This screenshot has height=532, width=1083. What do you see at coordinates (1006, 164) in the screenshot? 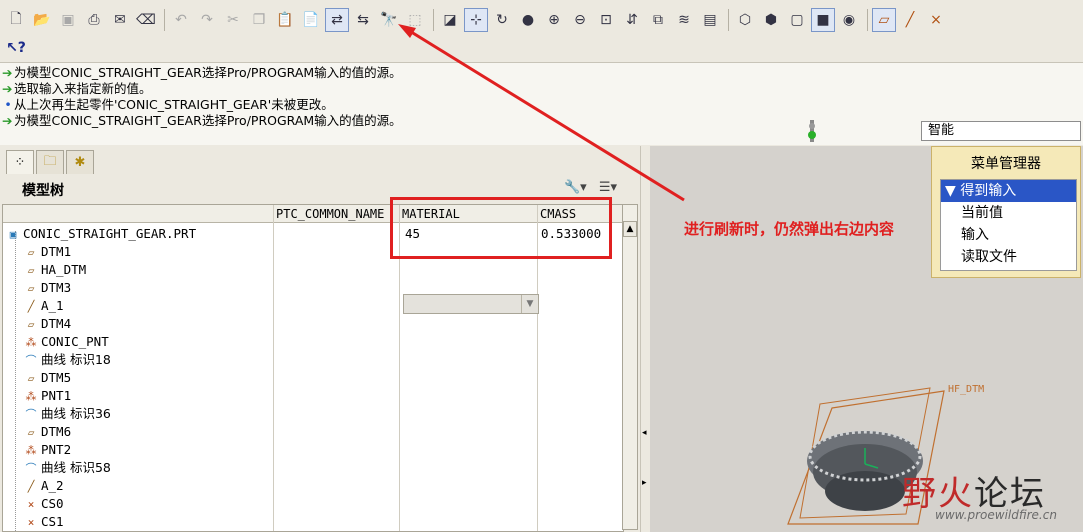
I see `menu-manager-title: 菜单管理器` at bounding box center [1006, 164].